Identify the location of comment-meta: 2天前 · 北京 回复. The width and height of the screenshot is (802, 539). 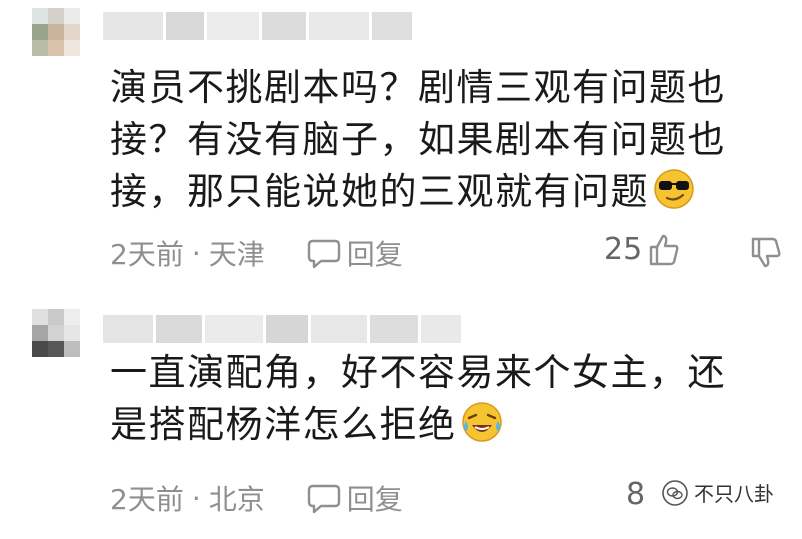
(256, 498).